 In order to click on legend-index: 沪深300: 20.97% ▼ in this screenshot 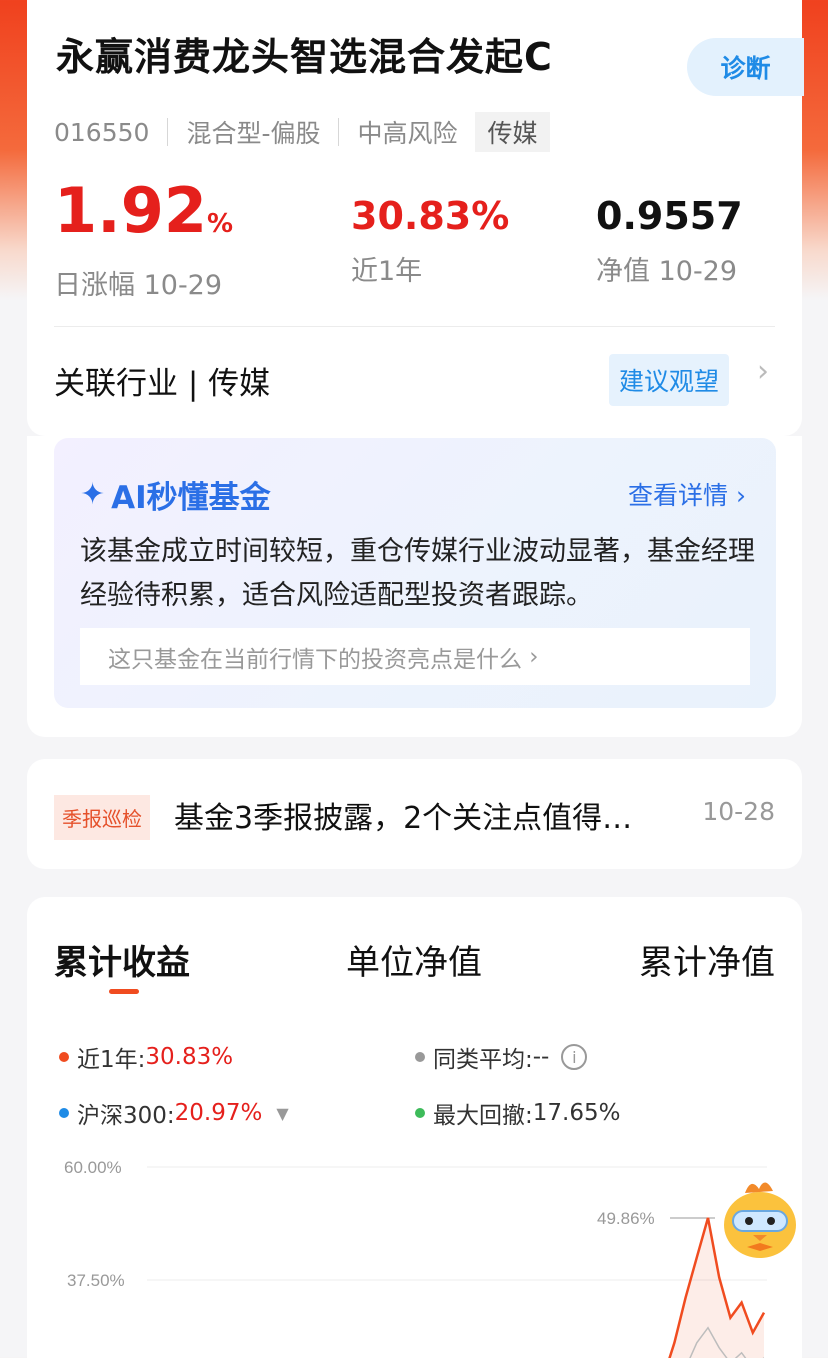, I will do `click(174, 1113)`.